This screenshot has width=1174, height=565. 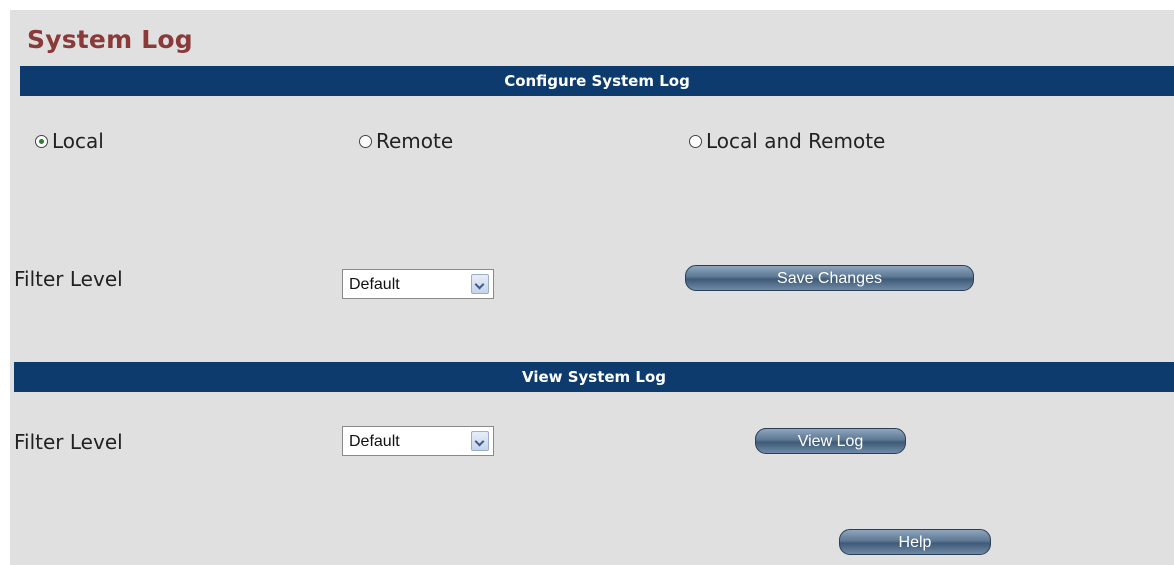 I want to click on radio-local: Local, so click(x=69, y=141).